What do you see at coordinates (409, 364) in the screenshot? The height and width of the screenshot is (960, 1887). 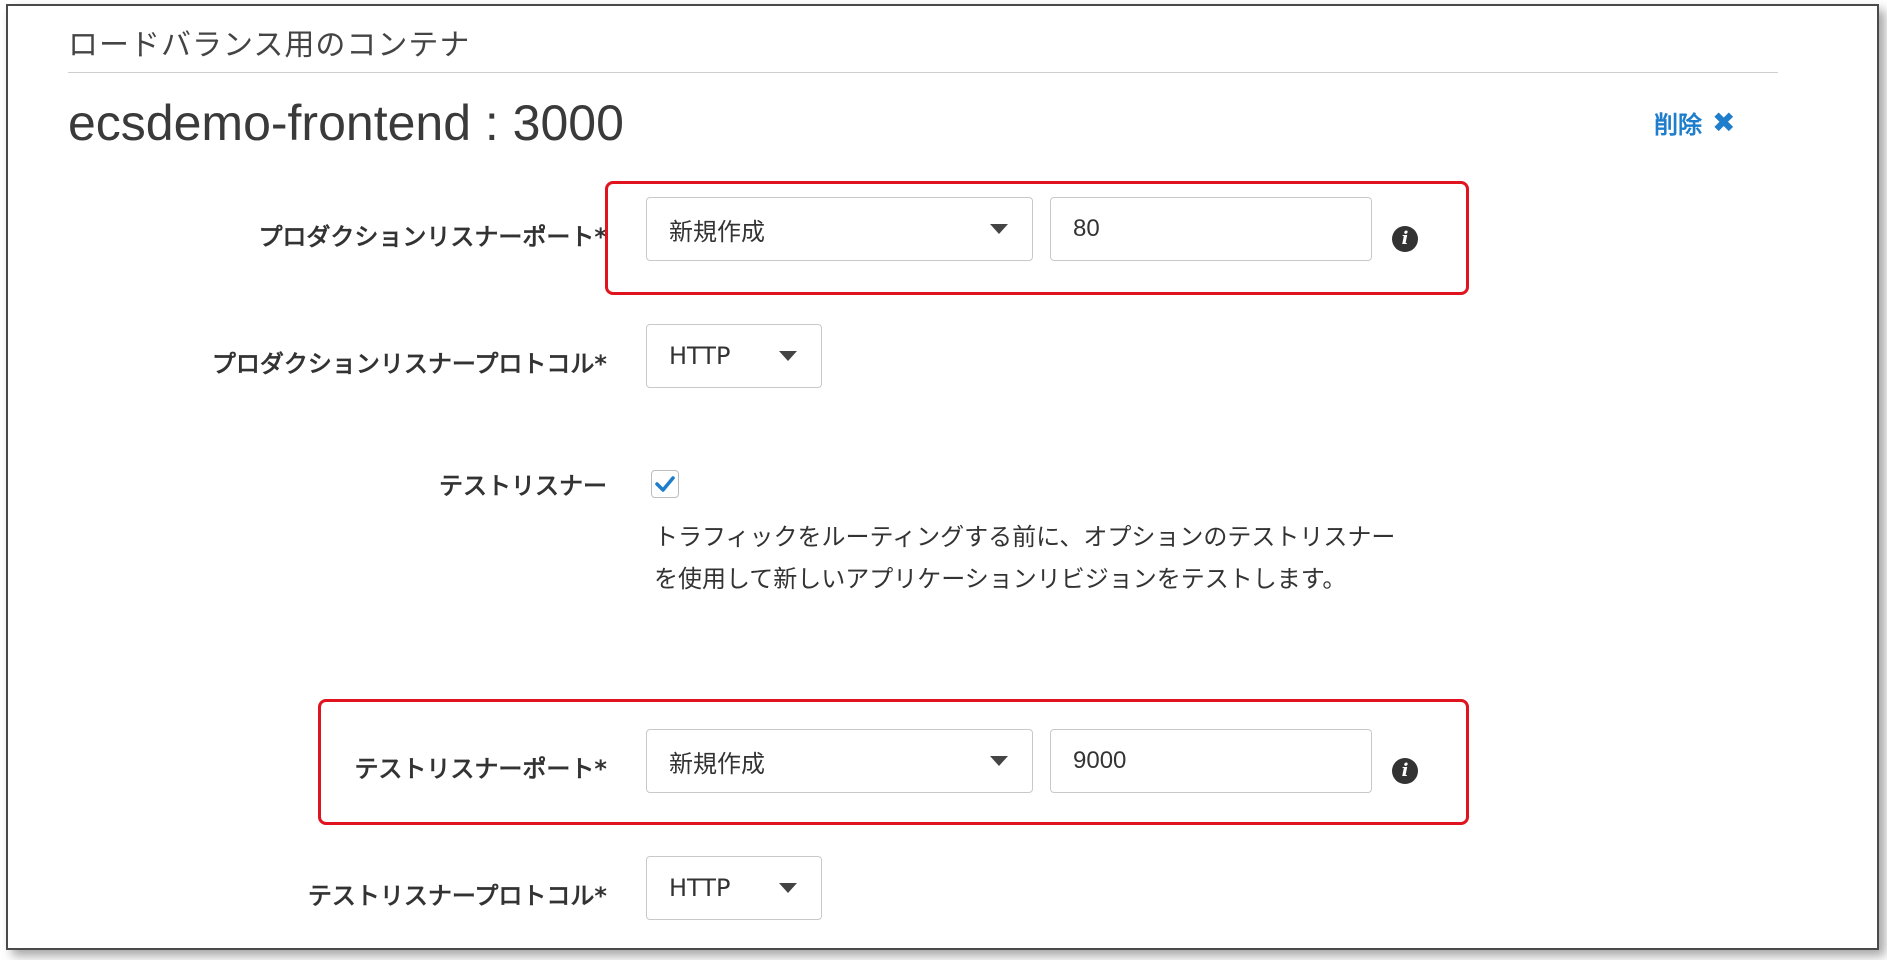 I see `production-listener-protocol-label: プロダクションリスナープロトコル*` at bounding box center [409, 364].